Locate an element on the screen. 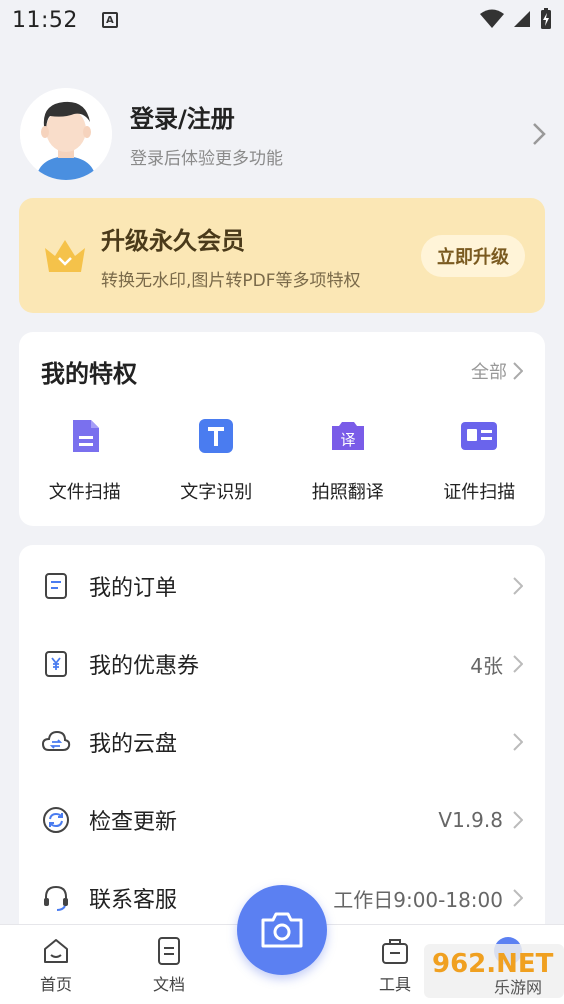 The height and width of the screenshot is (1004, 564). id-card-scan-icon is located at coordinates (479, 436).